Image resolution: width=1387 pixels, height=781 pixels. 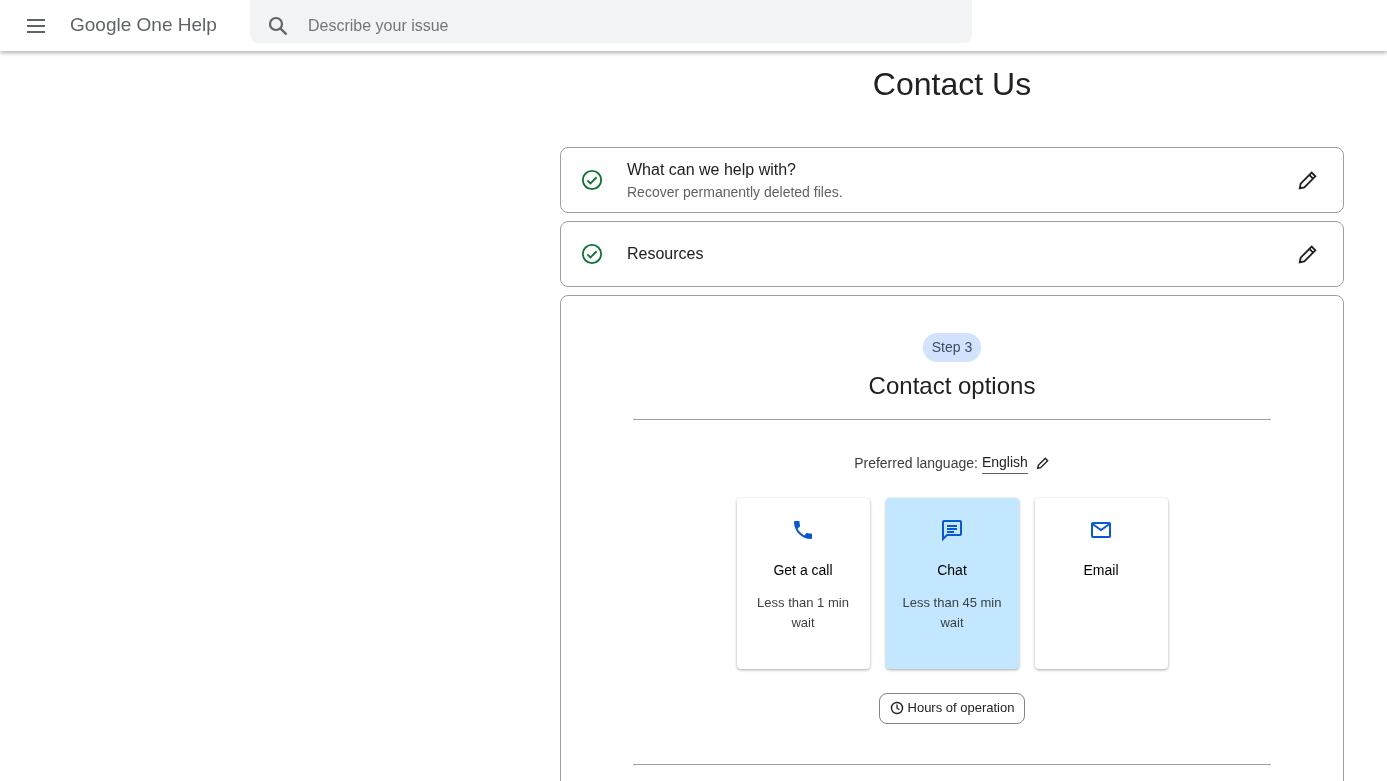 I want to click on step-badge: Step 3, so click(x=952, y=348).